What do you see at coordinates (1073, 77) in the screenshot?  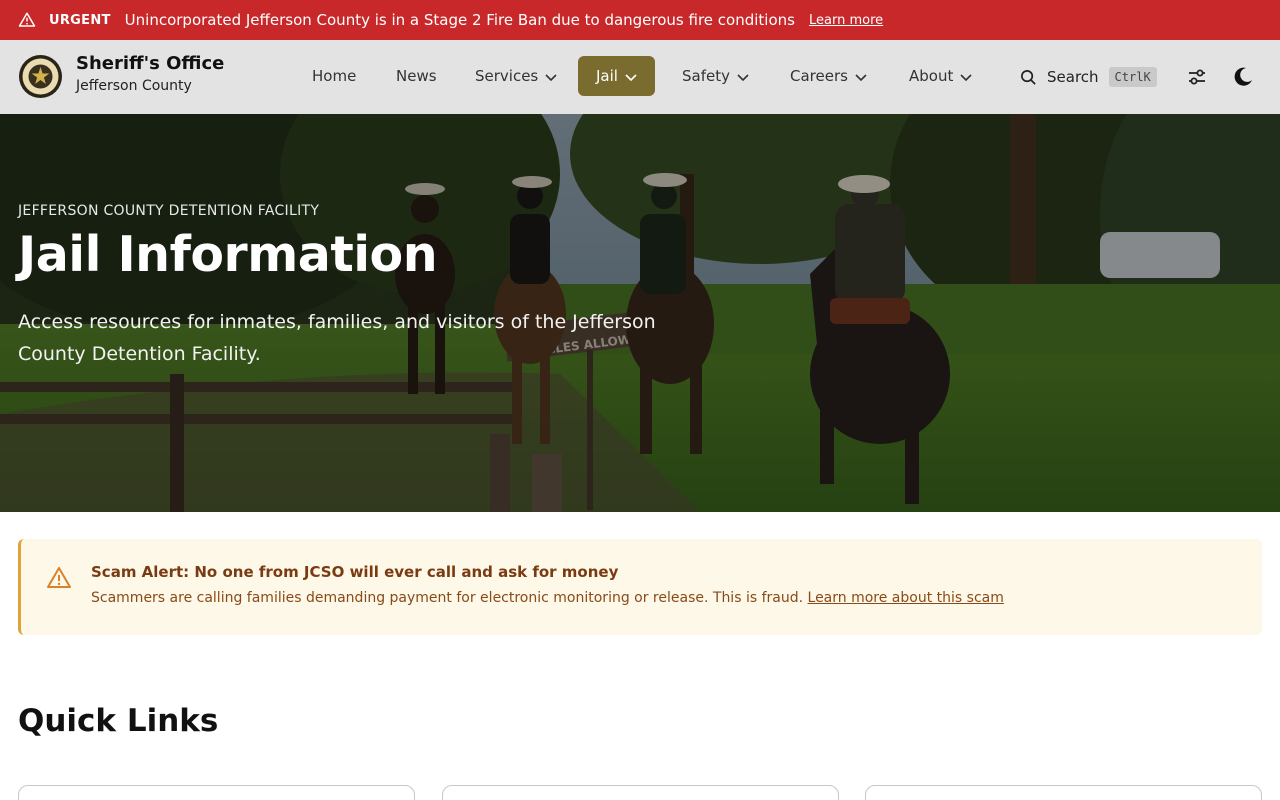 I see `search-label: Search` at bounding box center [1073, 77].